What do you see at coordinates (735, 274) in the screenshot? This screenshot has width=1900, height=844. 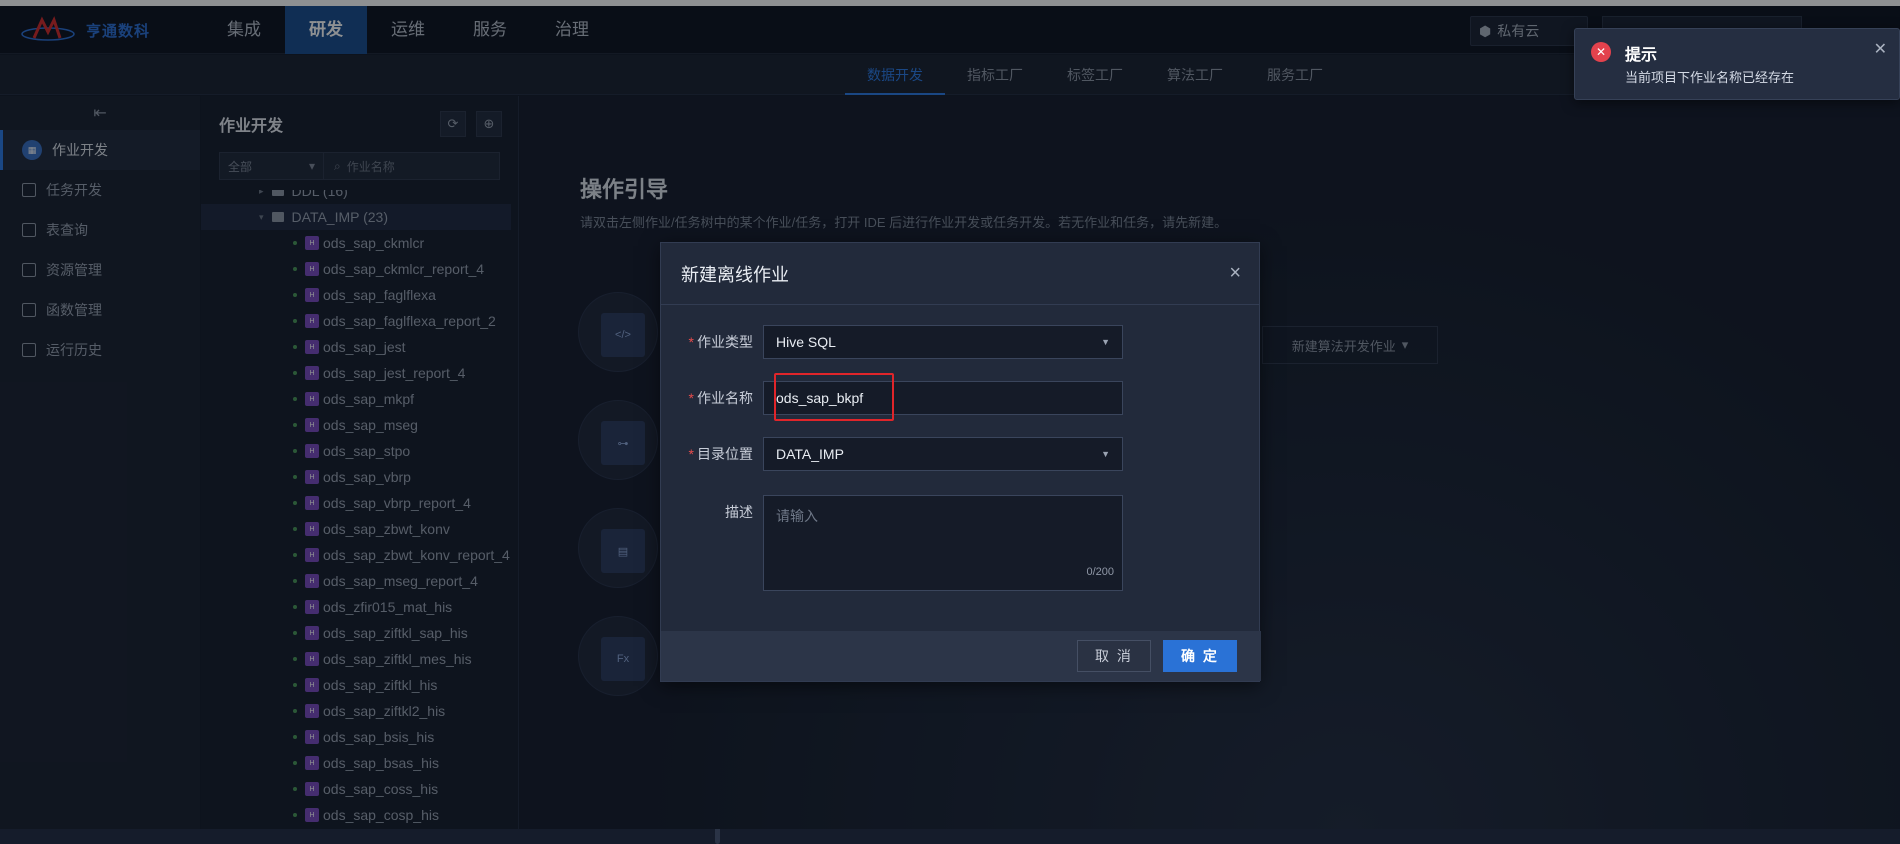 I see `dialog-title: 新建离线作业` at bounding box center [735, 274].